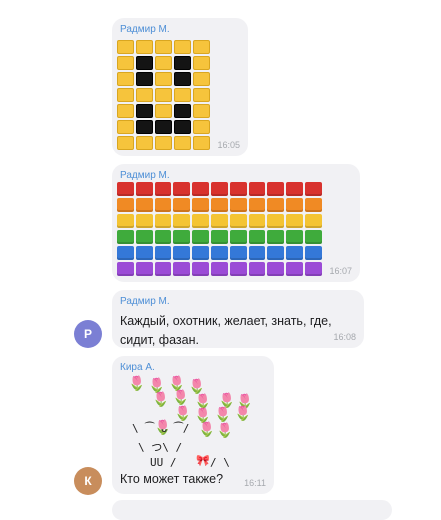 The image size is (441, 520). I want to click on sender-name: Кира А., so click(137, 367).